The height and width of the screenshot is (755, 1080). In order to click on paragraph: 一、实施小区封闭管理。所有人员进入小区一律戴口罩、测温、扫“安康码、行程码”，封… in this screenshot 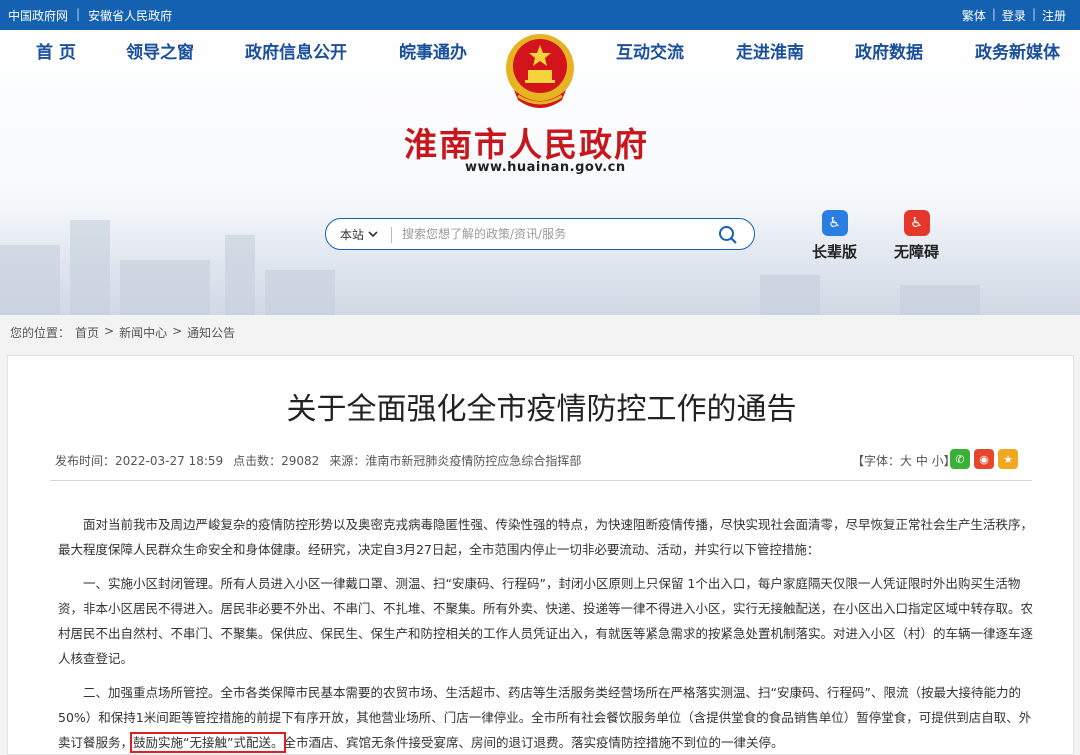, I will do `click(546, 621)`.